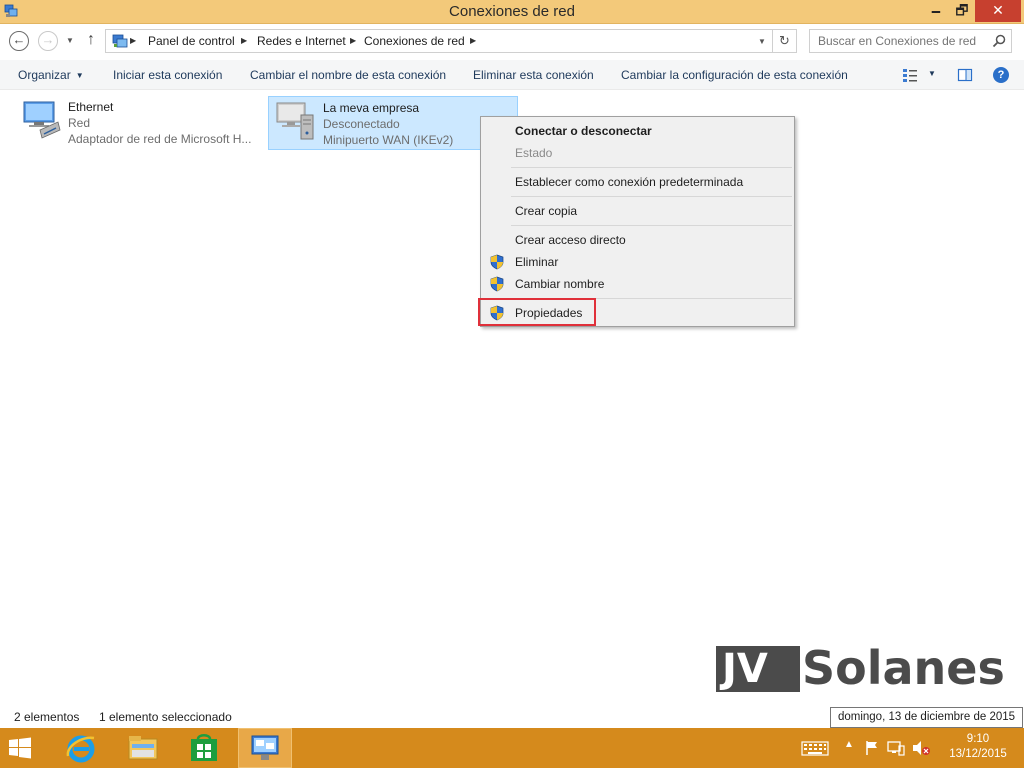  Describe the element at coordinates (637, 211) in the screenshot. I see `menu-item-create-copy: Crear copia` at that location.